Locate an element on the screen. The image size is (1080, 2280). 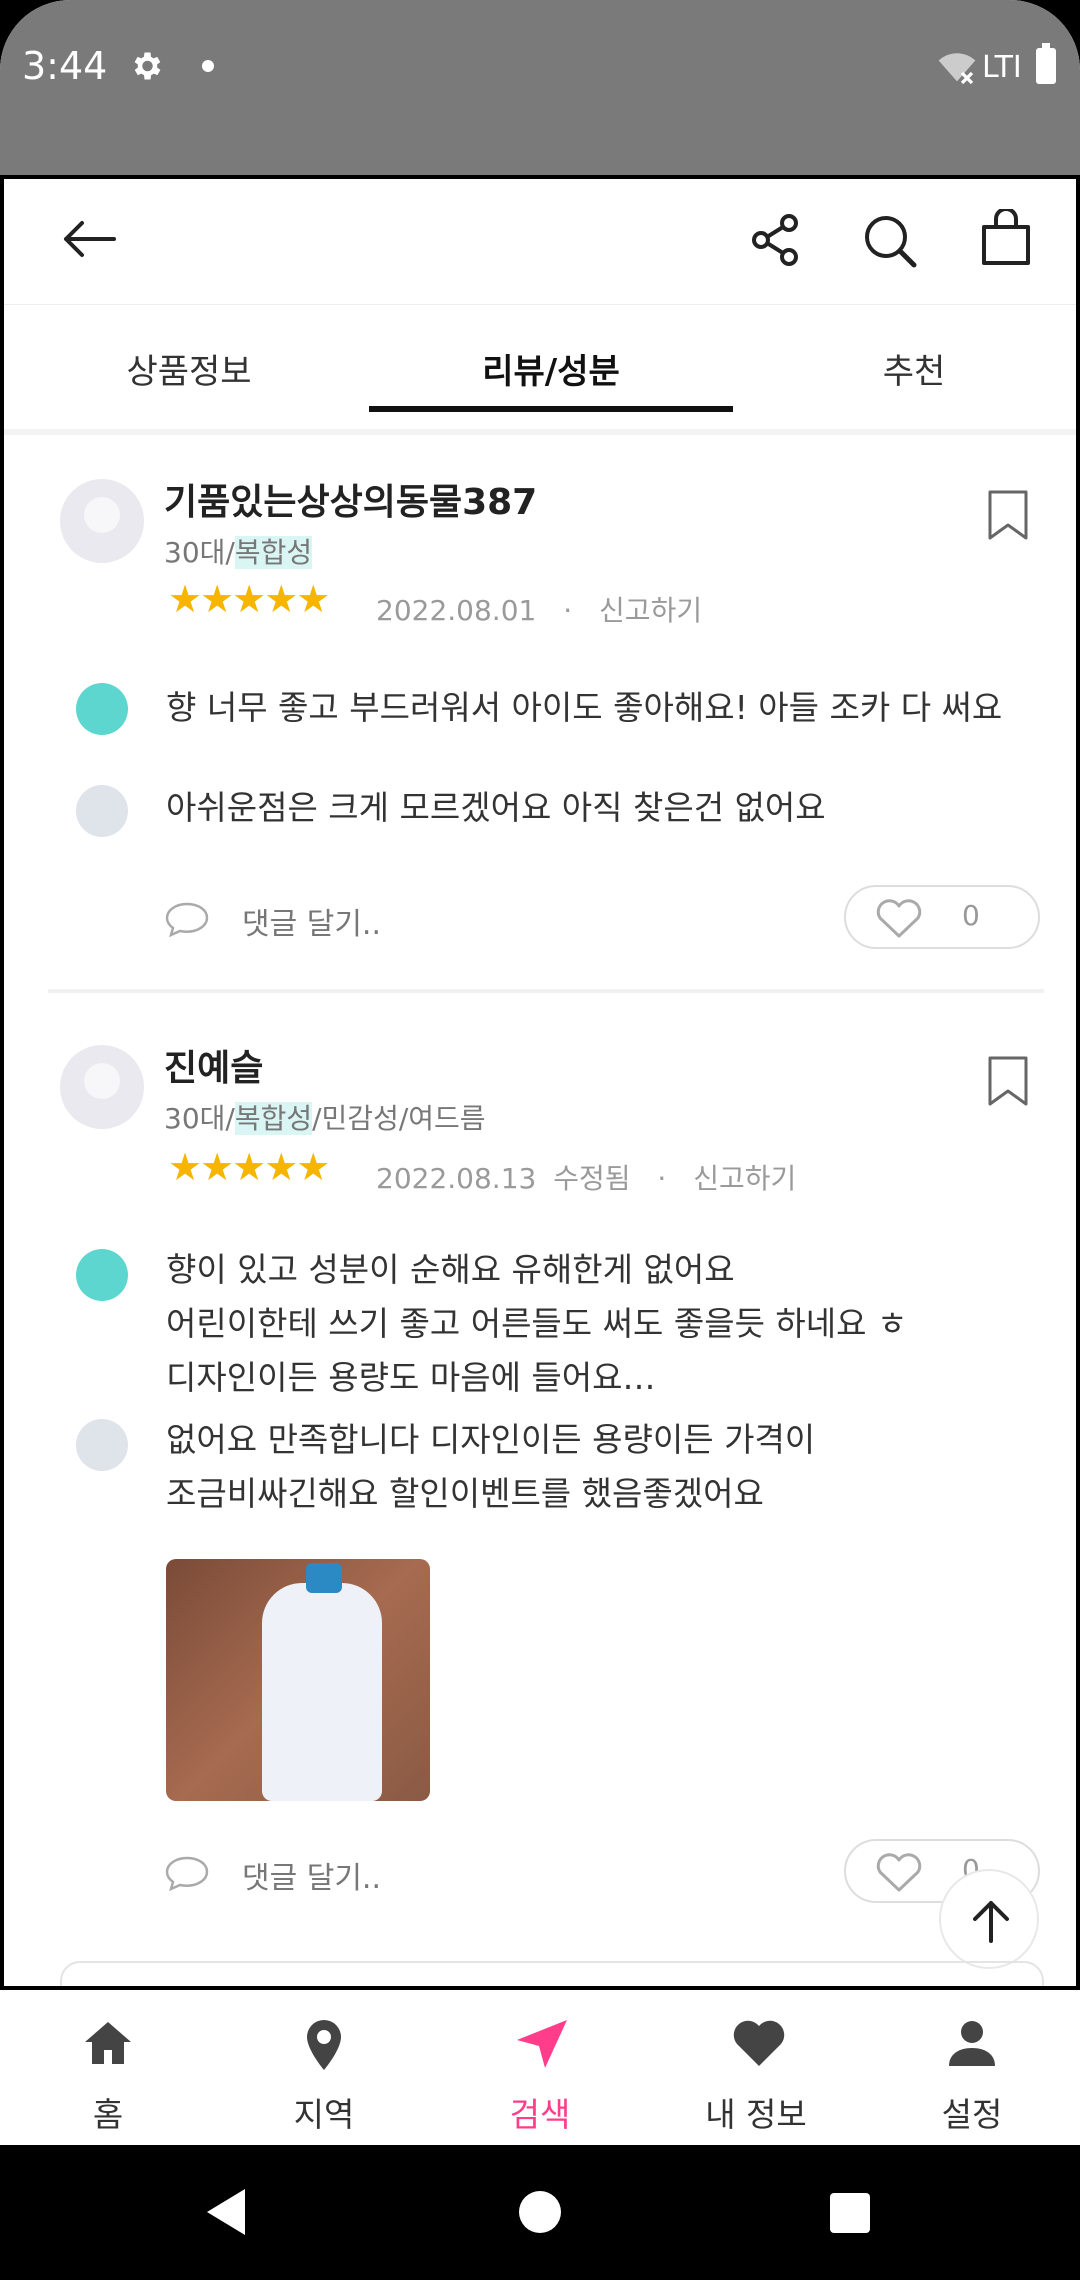
tab-reviews-ingredients: 리뷰/성분 is located at coordinates (551, 368).